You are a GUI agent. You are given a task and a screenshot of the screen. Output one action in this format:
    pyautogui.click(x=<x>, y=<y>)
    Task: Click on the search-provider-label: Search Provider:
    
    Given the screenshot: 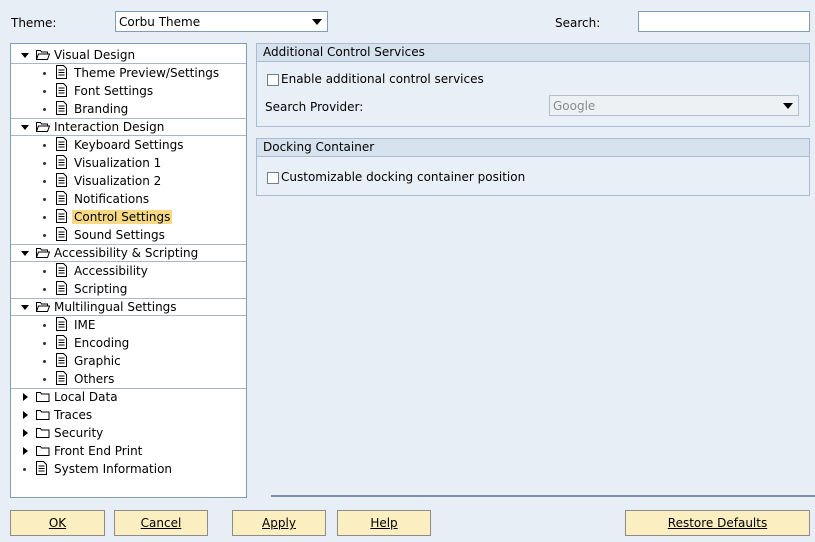 What is the action you would take?
    pyautogui.click(x=314, y=107)
    